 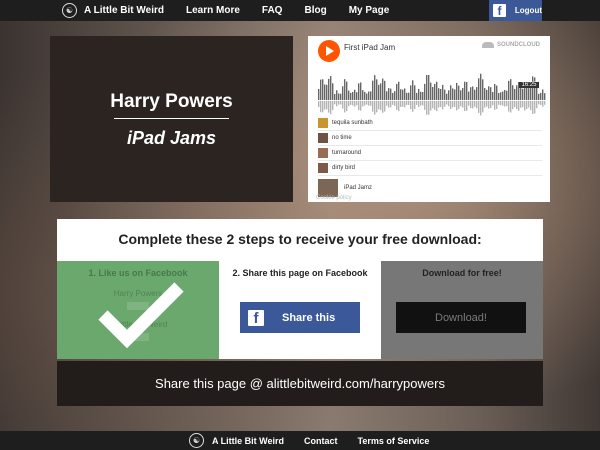 I want to click on footer-contact-link: Contact, so click(x=321, y=441).